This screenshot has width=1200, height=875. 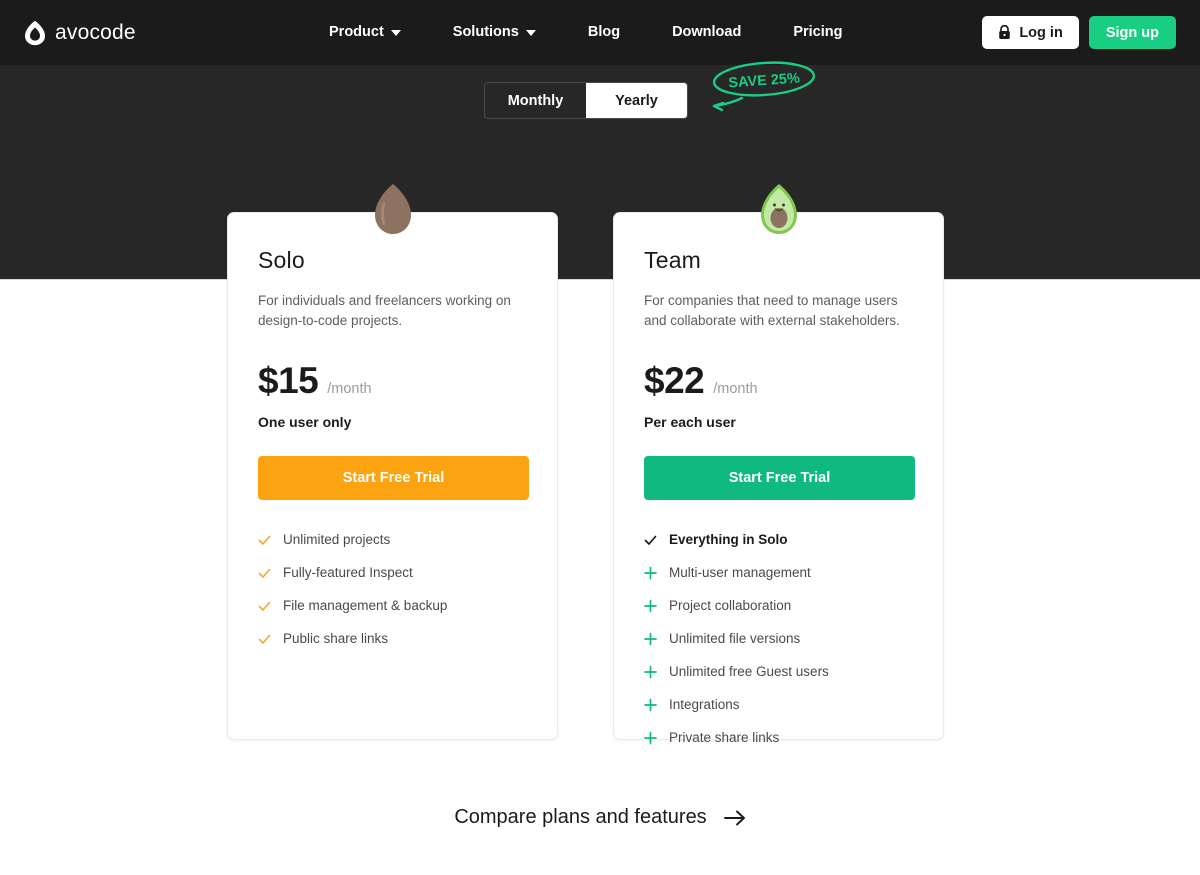 I want to click on nav-link-label: Product, so click(x=356, y=32).